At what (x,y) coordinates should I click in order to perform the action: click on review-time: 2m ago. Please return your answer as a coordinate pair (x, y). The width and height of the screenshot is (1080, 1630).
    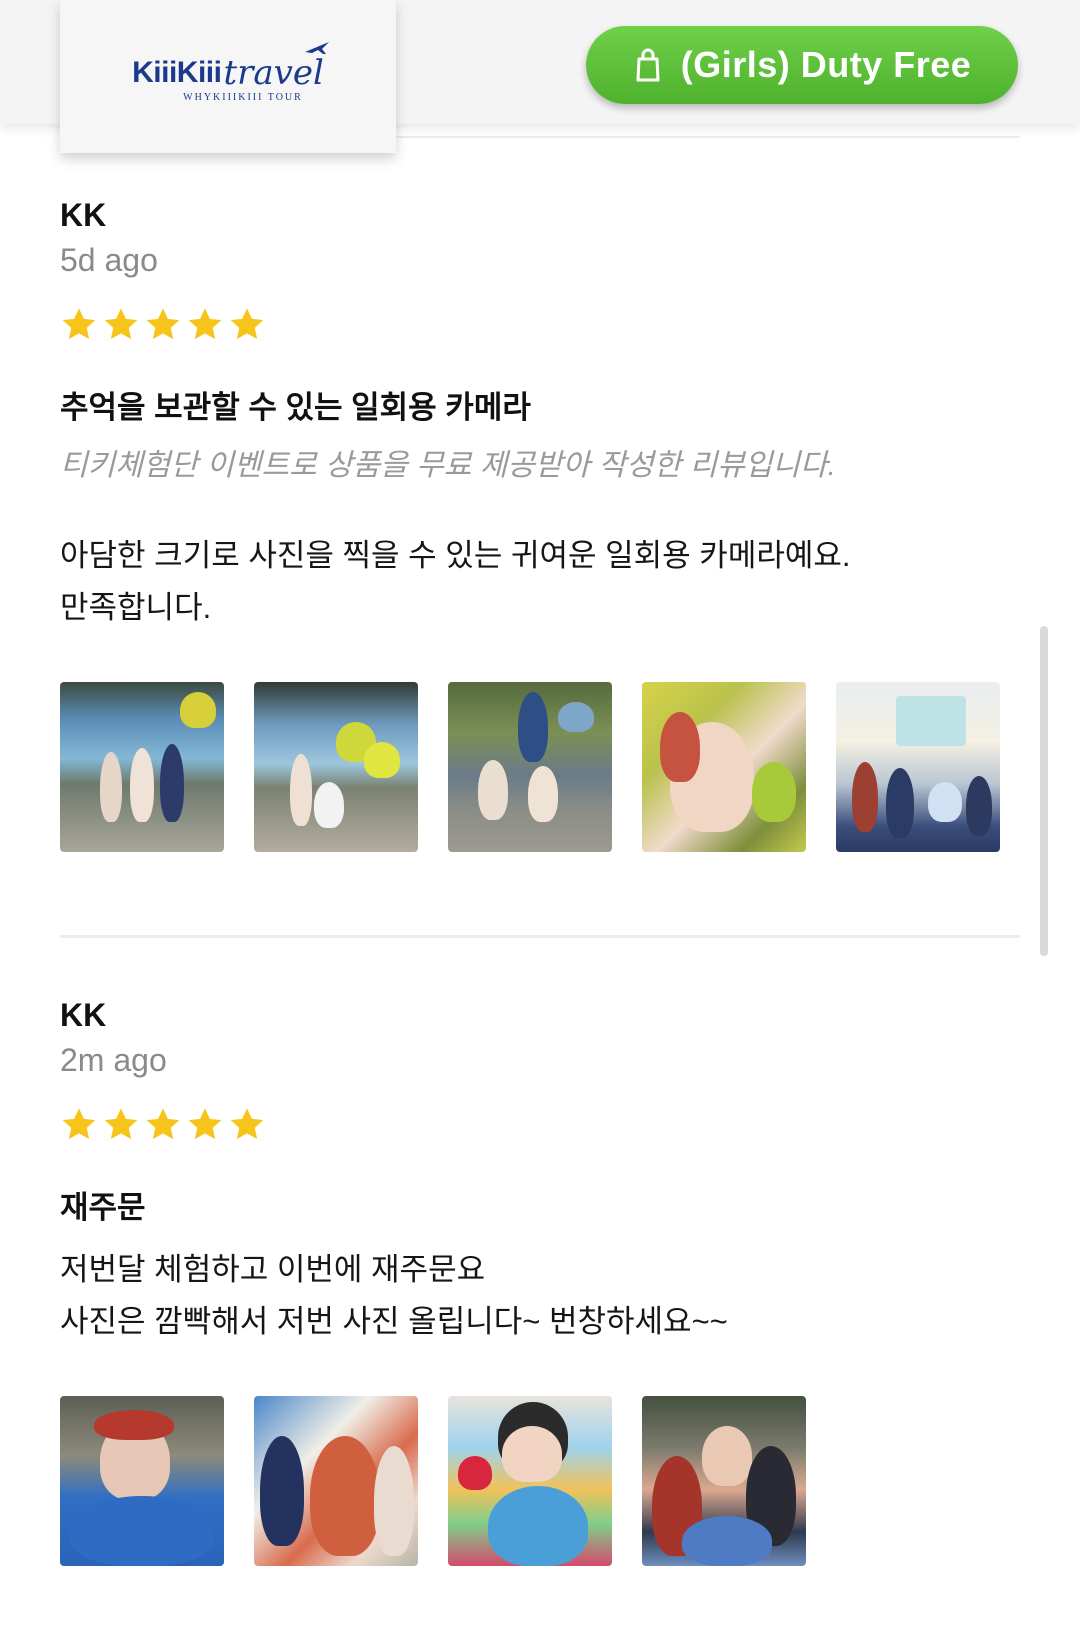
    Looking at the image, I should click on (113, 1060).